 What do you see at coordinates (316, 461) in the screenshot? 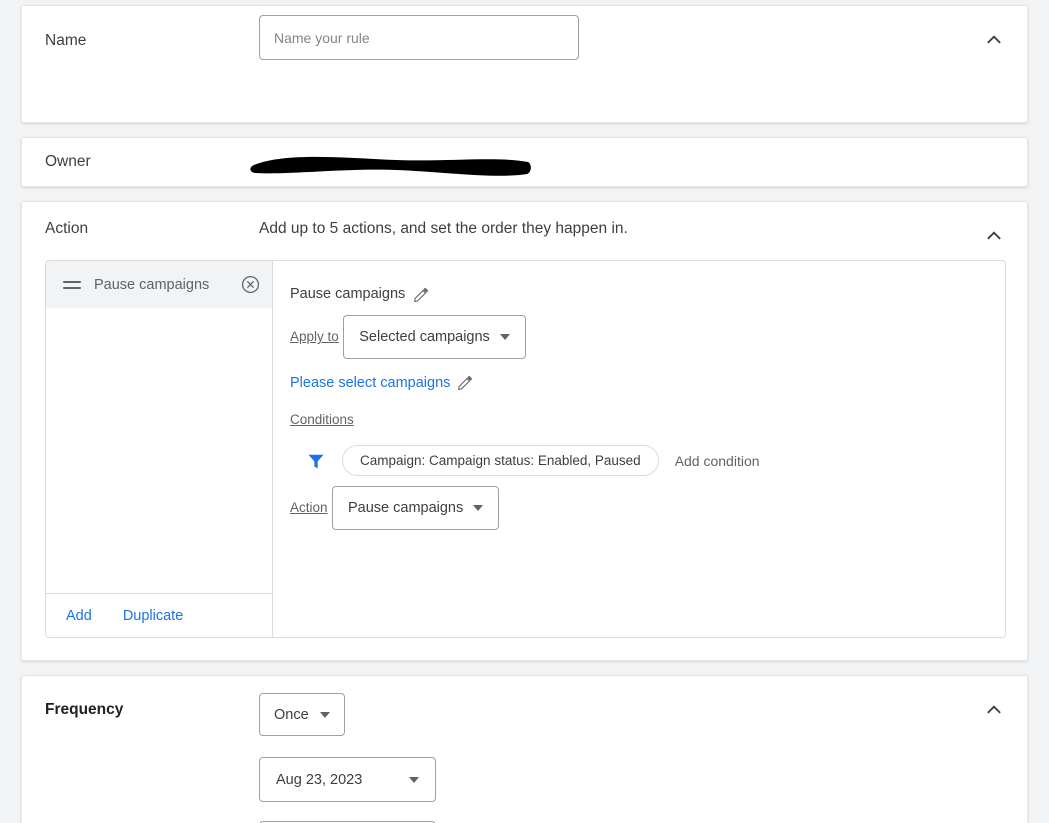
I see `filter-funnel-icon` at bounding box center [316, 461].